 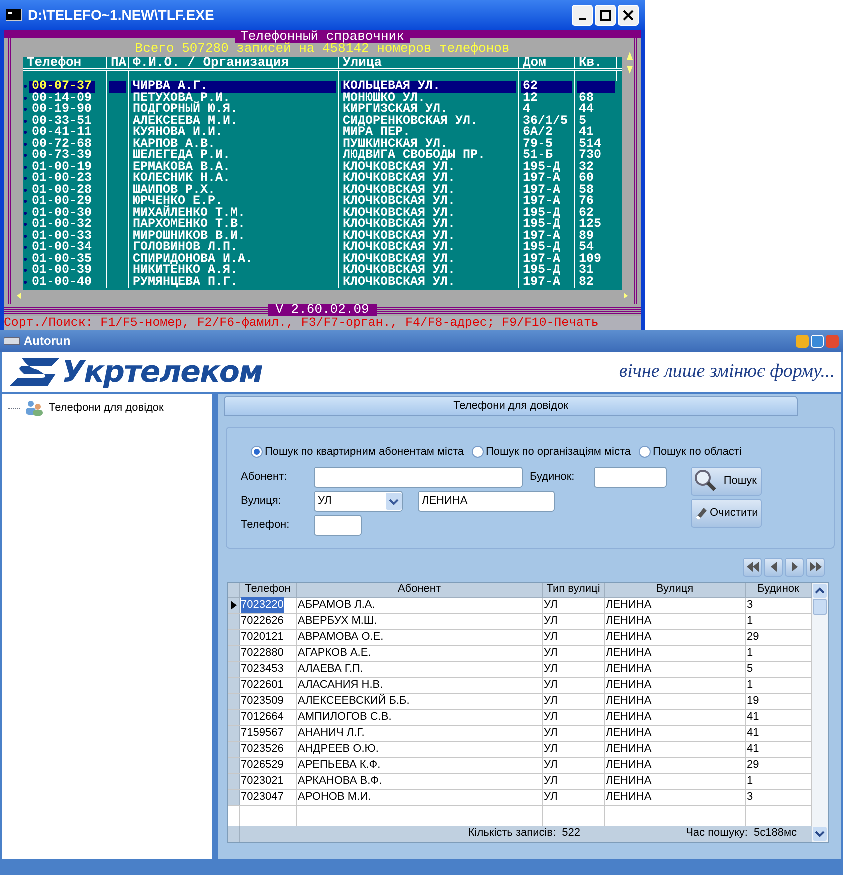 What do you see at coordinates (820, 606) in the screenshot?
I see `scroll-thumb` at bounding box center [820, 606].